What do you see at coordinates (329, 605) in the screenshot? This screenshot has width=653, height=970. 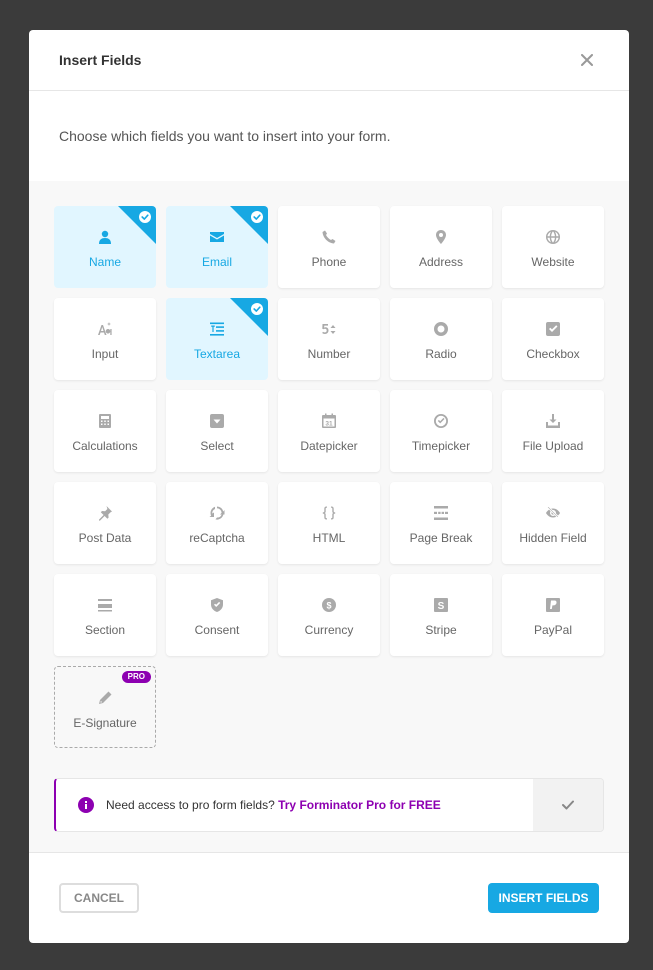 I see `currency-icon: $` at bounding box center [329, 605].